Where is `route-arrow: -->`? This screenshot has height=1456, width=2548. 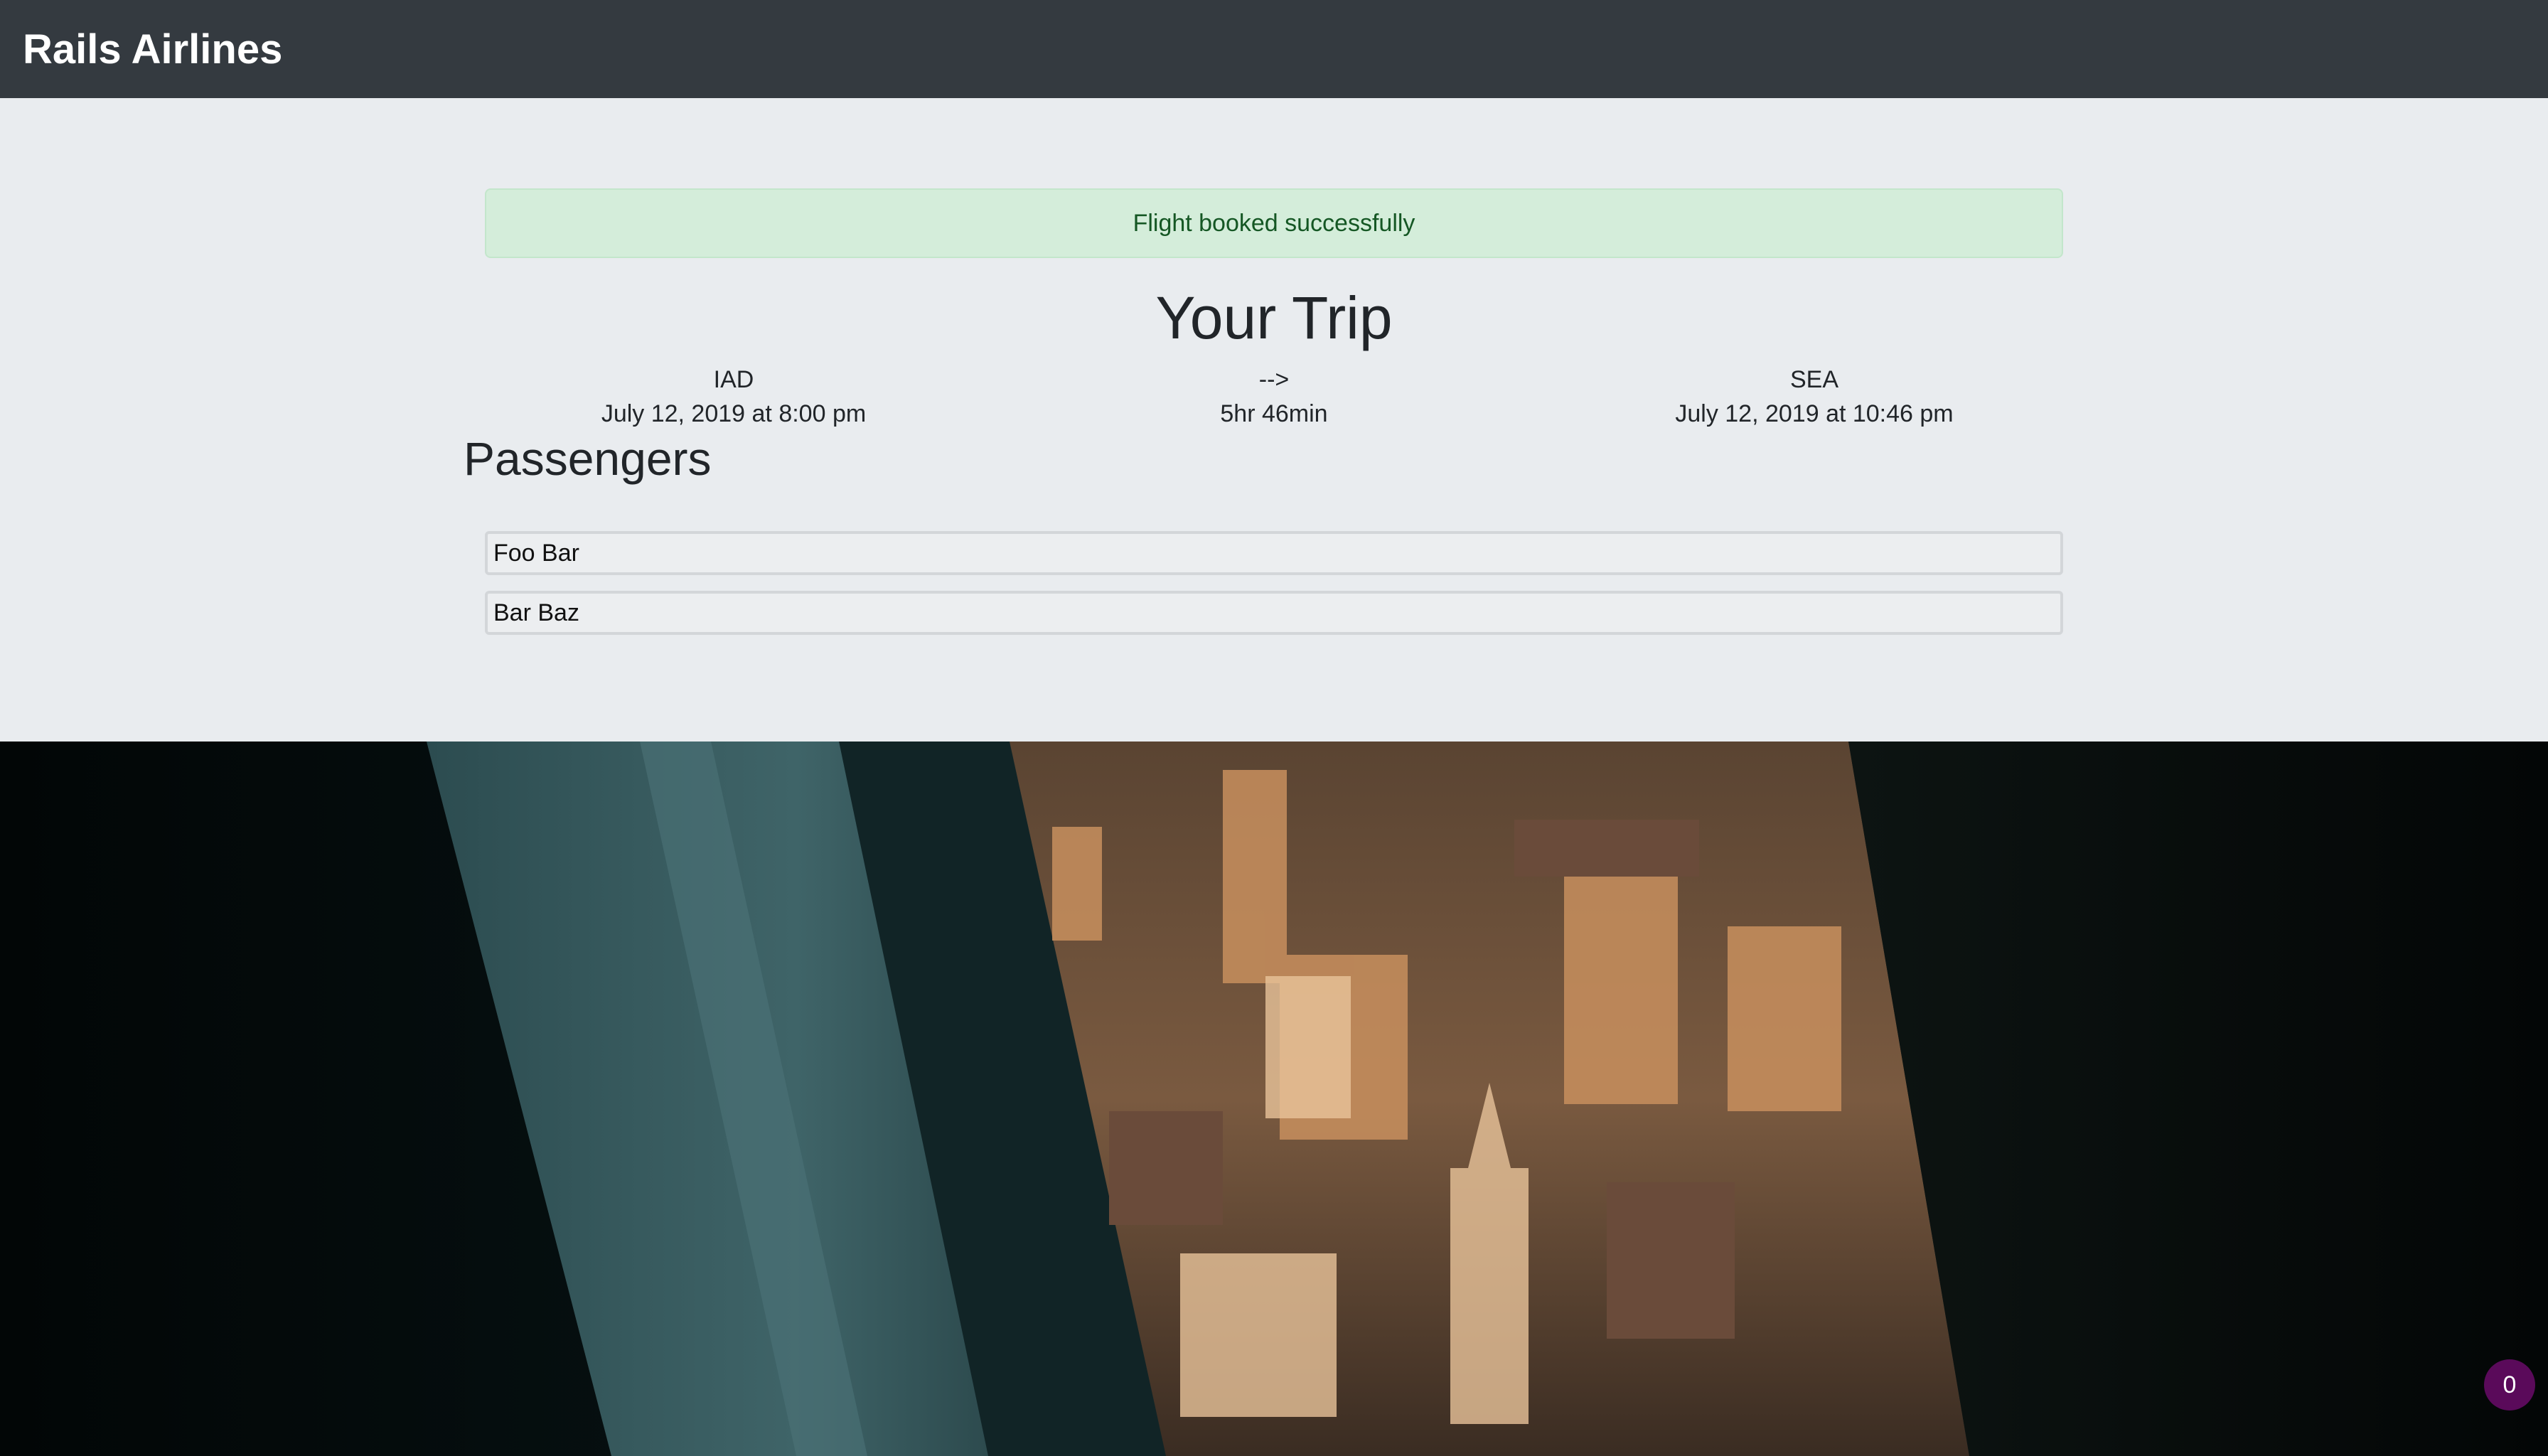
route-arrow: --> is located at coordinates (1274, 379).